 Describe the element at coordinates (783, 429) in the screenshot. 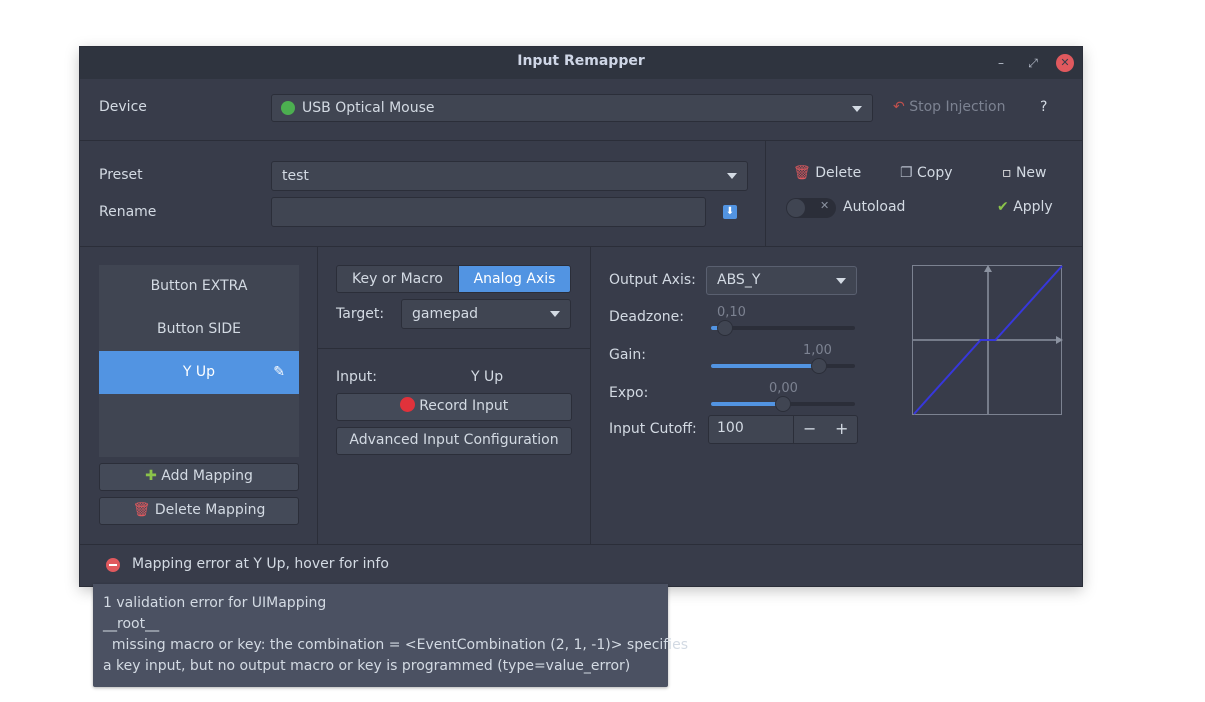

I see `input-cutoff-spinbutton: 100 − +` at that location.